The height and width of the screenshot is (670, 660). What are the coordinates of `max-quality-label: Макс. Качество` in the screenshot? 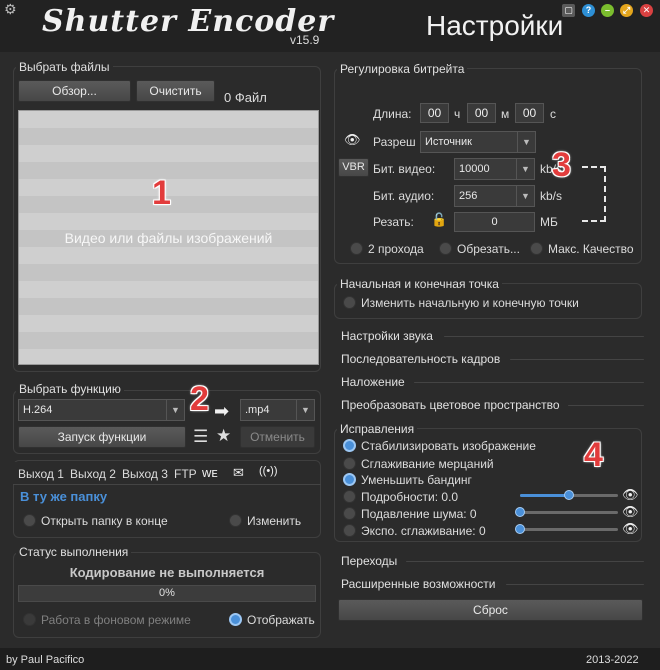 It's located at (591, 249).